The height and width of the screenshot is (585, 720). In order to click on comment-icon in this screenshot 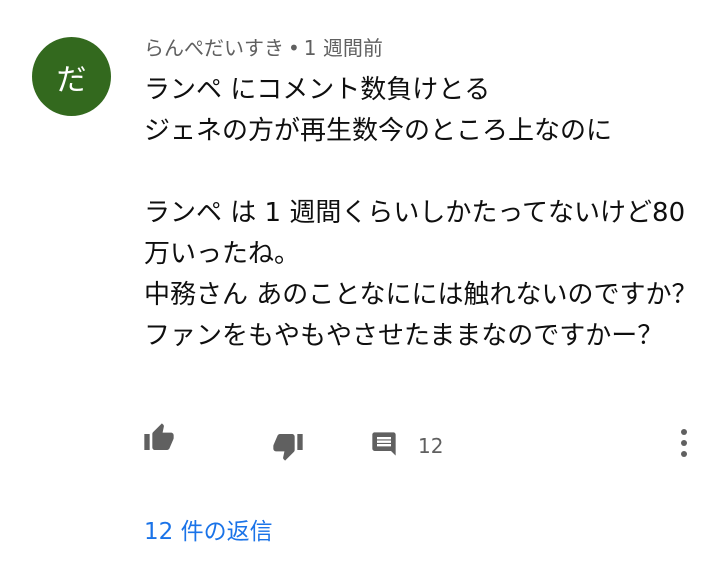, I will do `click(384, 446)`.